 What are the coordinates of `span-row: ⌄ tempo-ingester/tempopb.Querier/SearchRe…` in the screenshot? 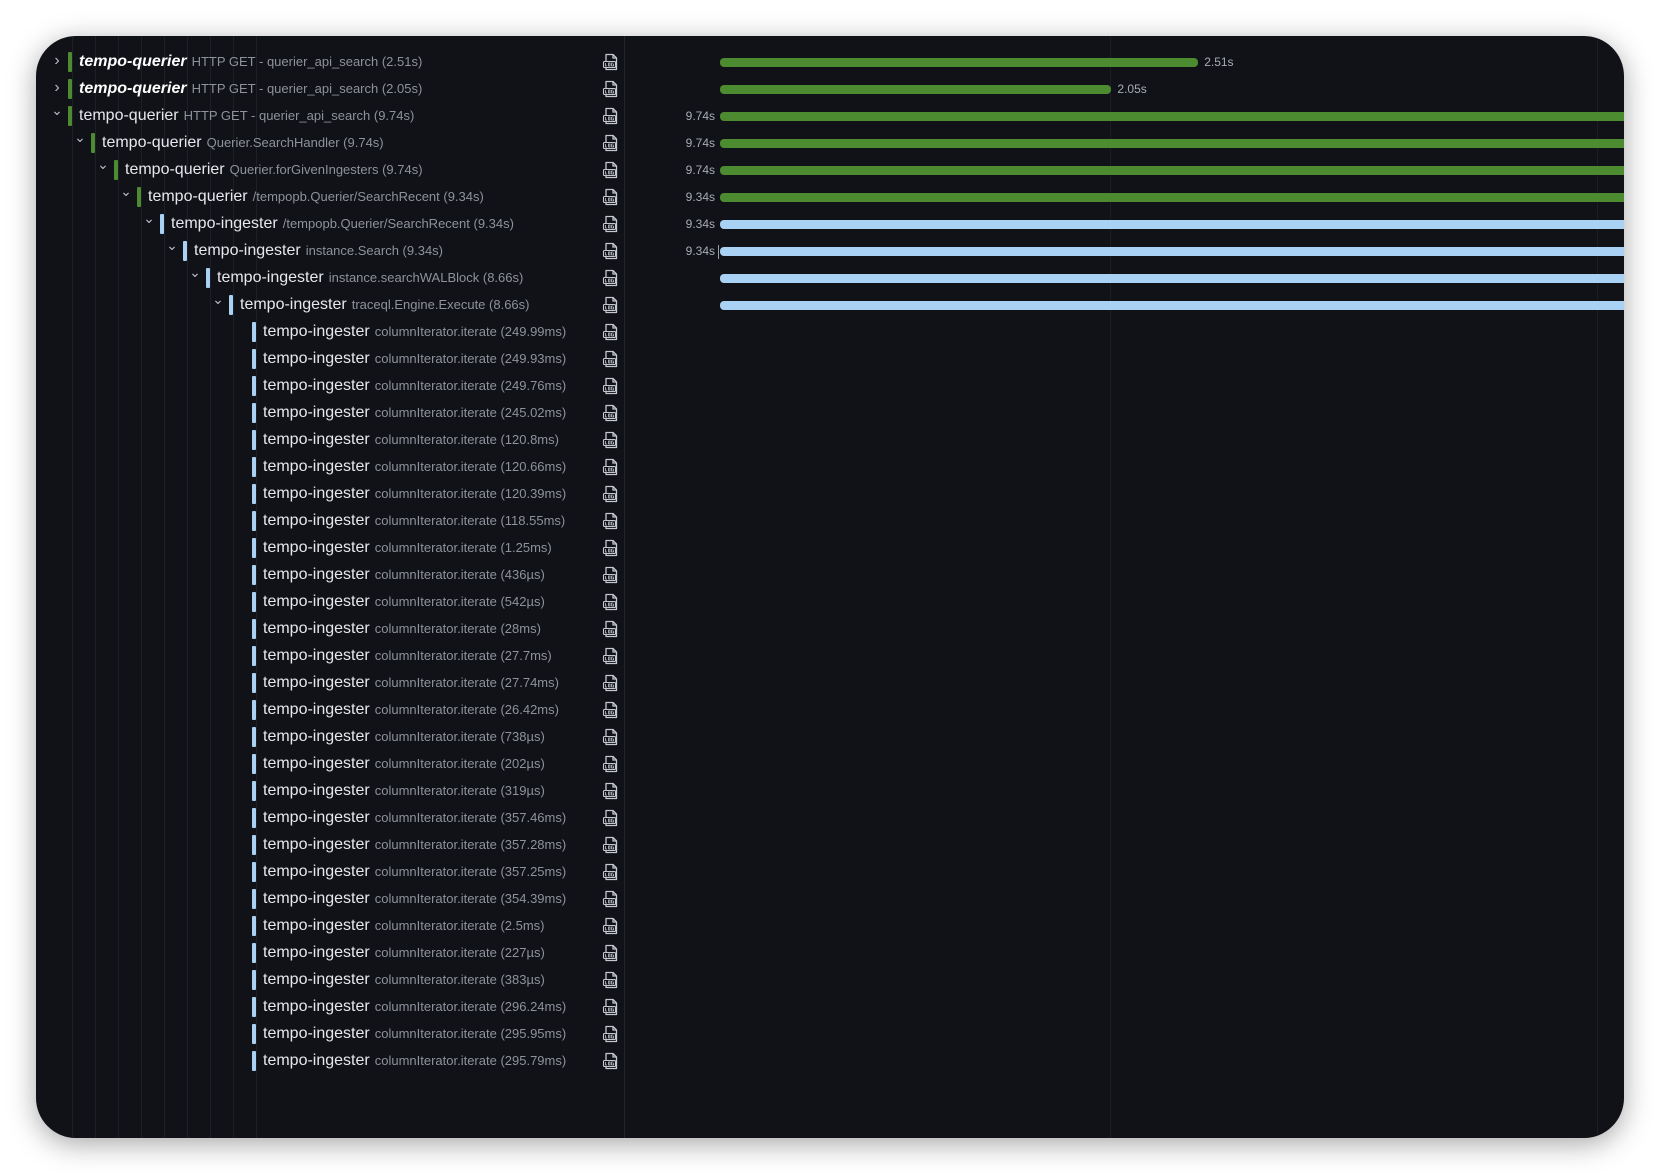 It's located at (330, 224).